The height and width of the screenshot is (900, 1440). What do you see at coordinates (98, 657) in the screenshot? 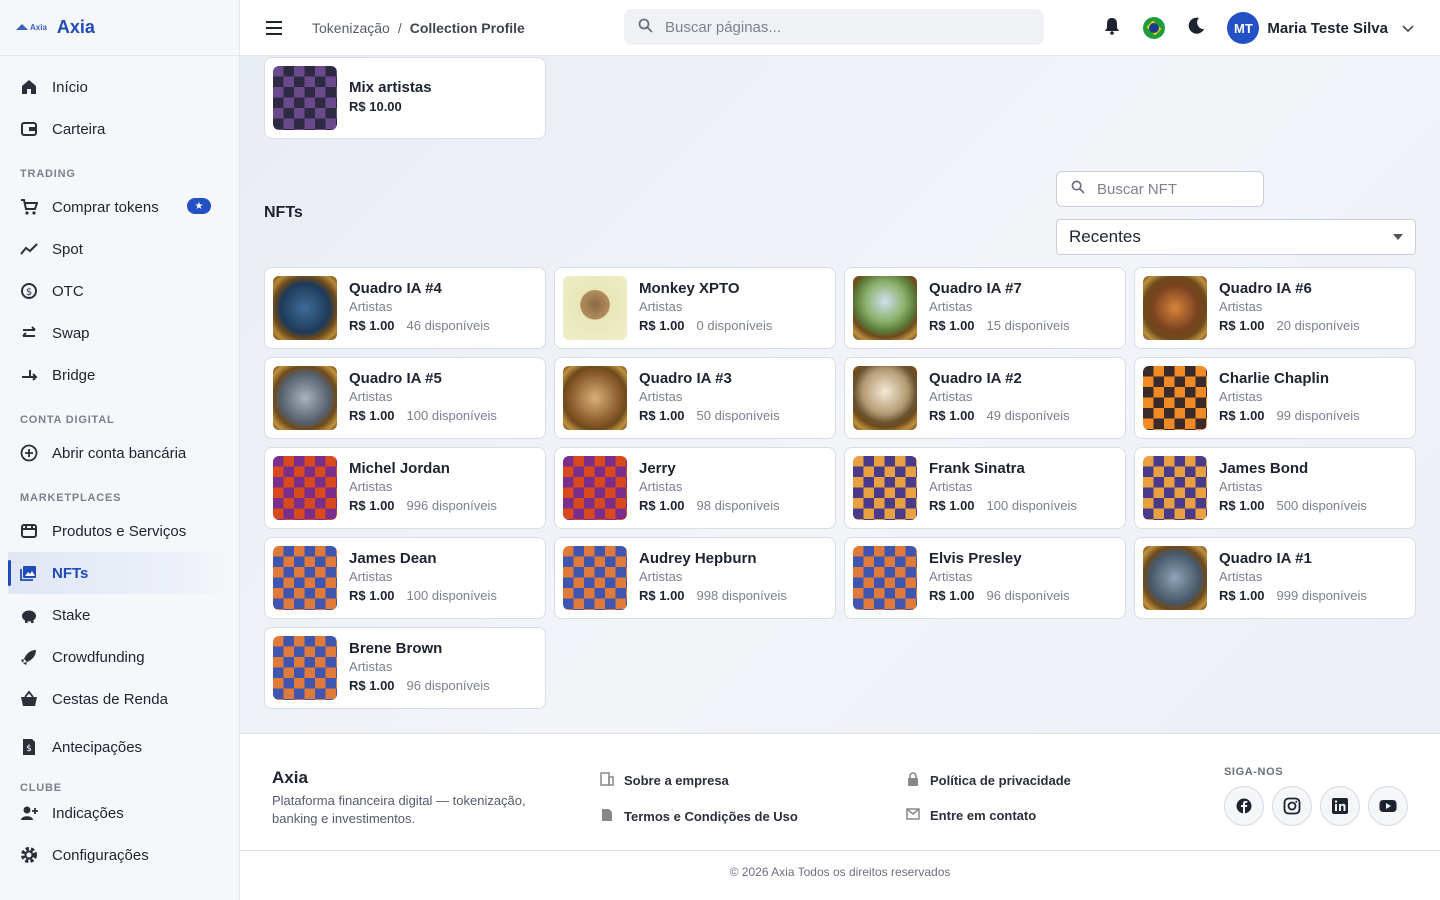
I see `sidebar-item-label: Crowdfunding` at bounding box center [98, 657].